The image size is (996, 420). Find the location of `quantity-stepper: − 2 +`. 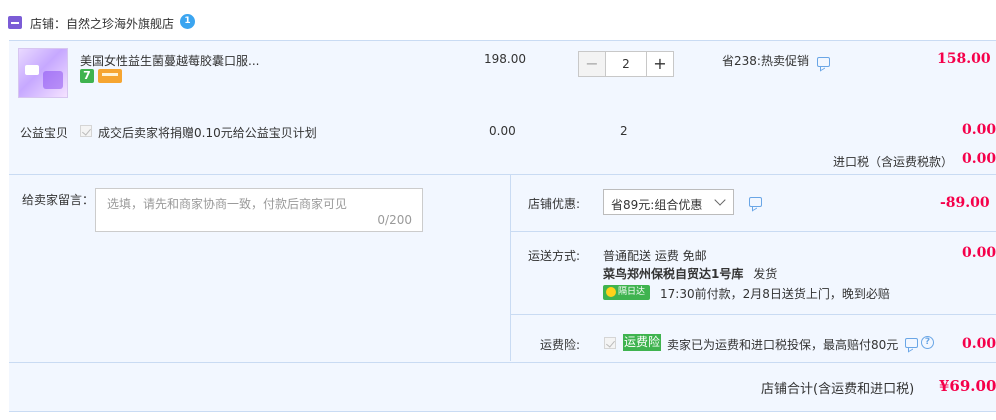

quantity-stepper: − 2 + is located at coordinates (626, 64).